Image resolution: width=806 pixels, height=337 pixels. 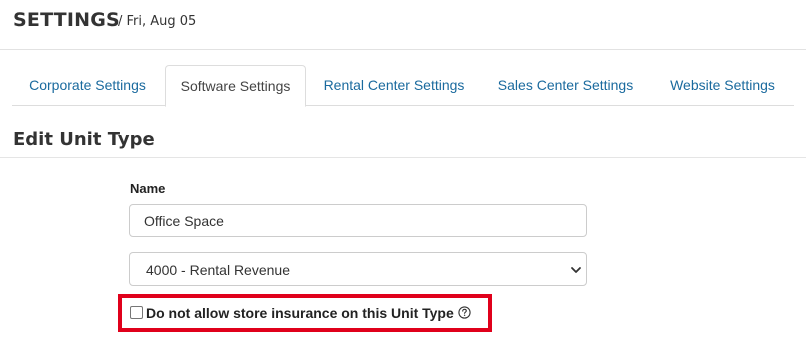 What do you see at coordinates (394, 85) in the screenshot?
I see `tab-rental-center-settings: Rental Center Settings` at bounding box center [394, 85].